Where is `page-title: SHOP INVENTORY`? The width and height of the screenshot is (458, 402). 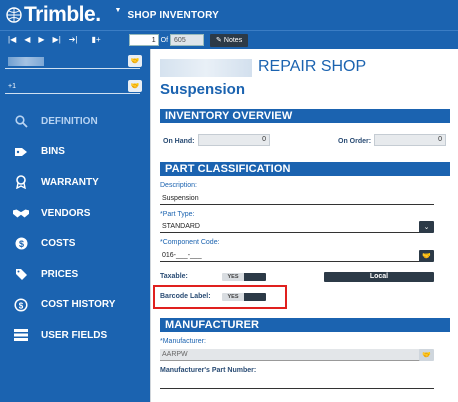 page-title: SHOP INVENTORY is located at coordinates (173, 15).